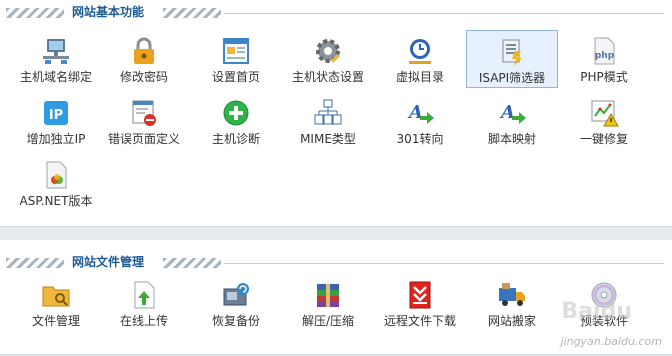 This screenshot has width=672, height=356. What do you see at coordinates (328, 321) in the screenshot?
I see `item-label: 解压/压缩` at bounding box center [328, 321].